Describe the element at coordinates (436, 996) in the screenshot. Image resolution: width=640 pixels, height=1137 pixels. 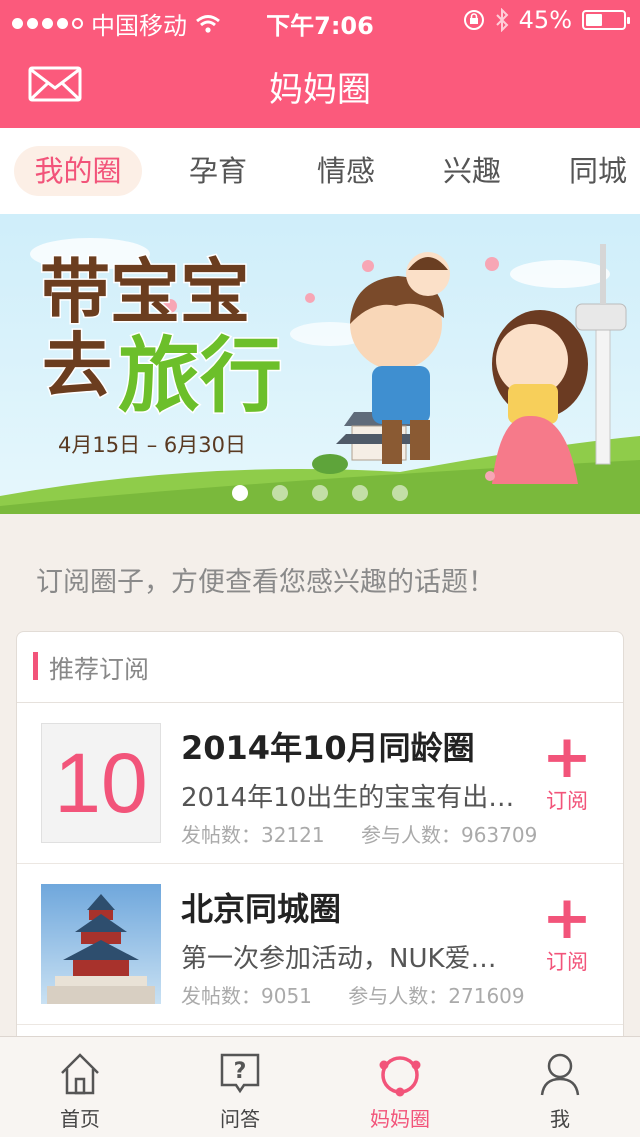
I see `member-count: 参与人数：271609` at that location.